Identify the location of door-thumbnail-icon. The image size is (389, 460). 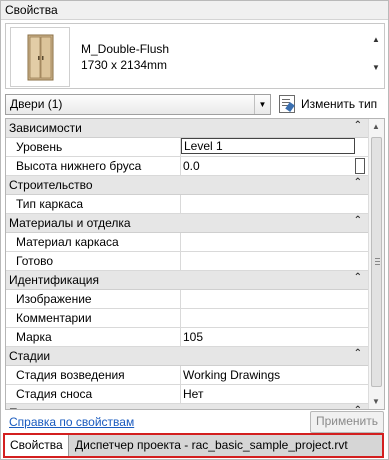
(40, 57).